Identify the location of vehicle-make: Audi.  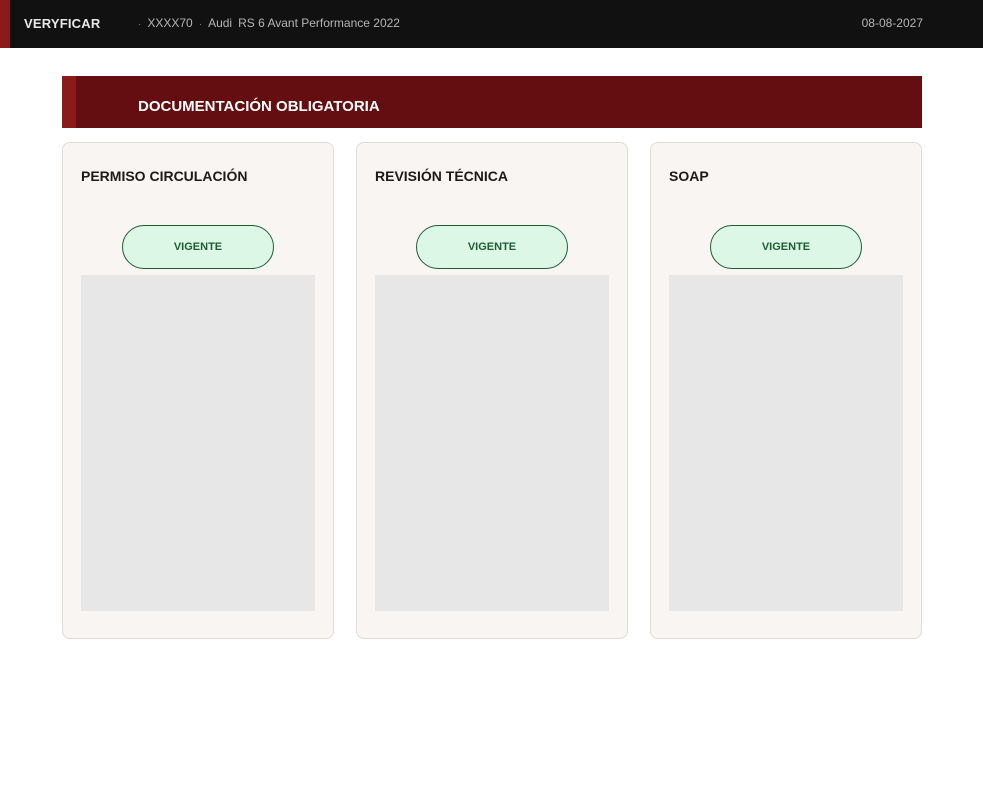
(220, 23).